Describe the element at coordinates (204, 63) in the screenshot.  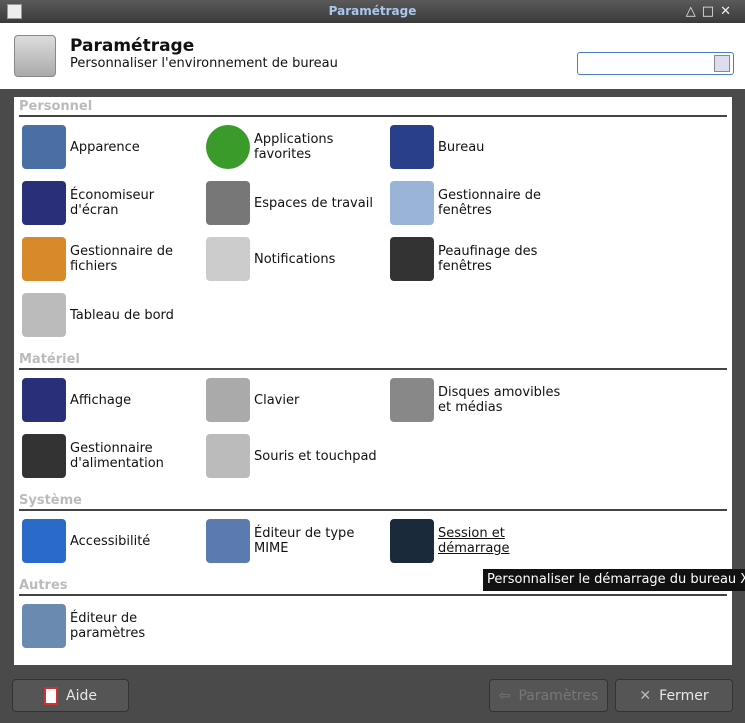
I see `page-subtitle: Personnaliser l'environnement de bureau` at that location.